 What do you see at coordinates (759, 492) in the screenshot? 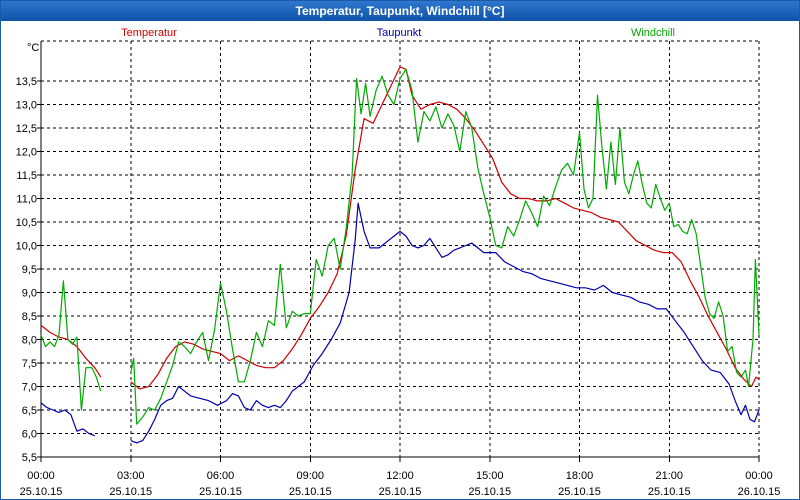
I see `x-tick-date: 26.10.15` at bounding box center [759, 492].